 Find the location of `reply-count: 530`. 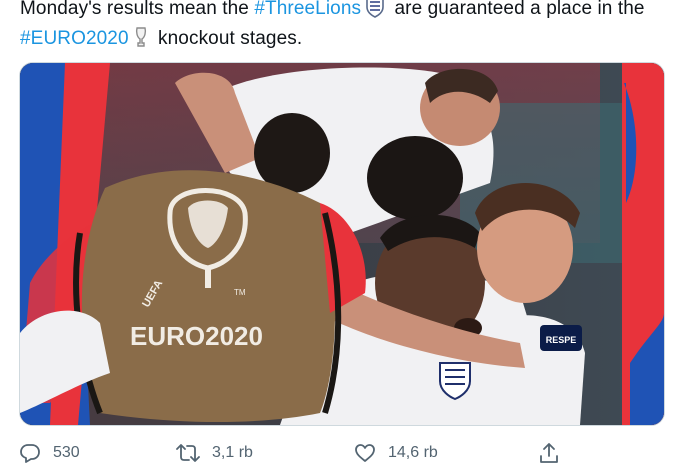

reply-count: 530 is located at coordinates (66, 452).